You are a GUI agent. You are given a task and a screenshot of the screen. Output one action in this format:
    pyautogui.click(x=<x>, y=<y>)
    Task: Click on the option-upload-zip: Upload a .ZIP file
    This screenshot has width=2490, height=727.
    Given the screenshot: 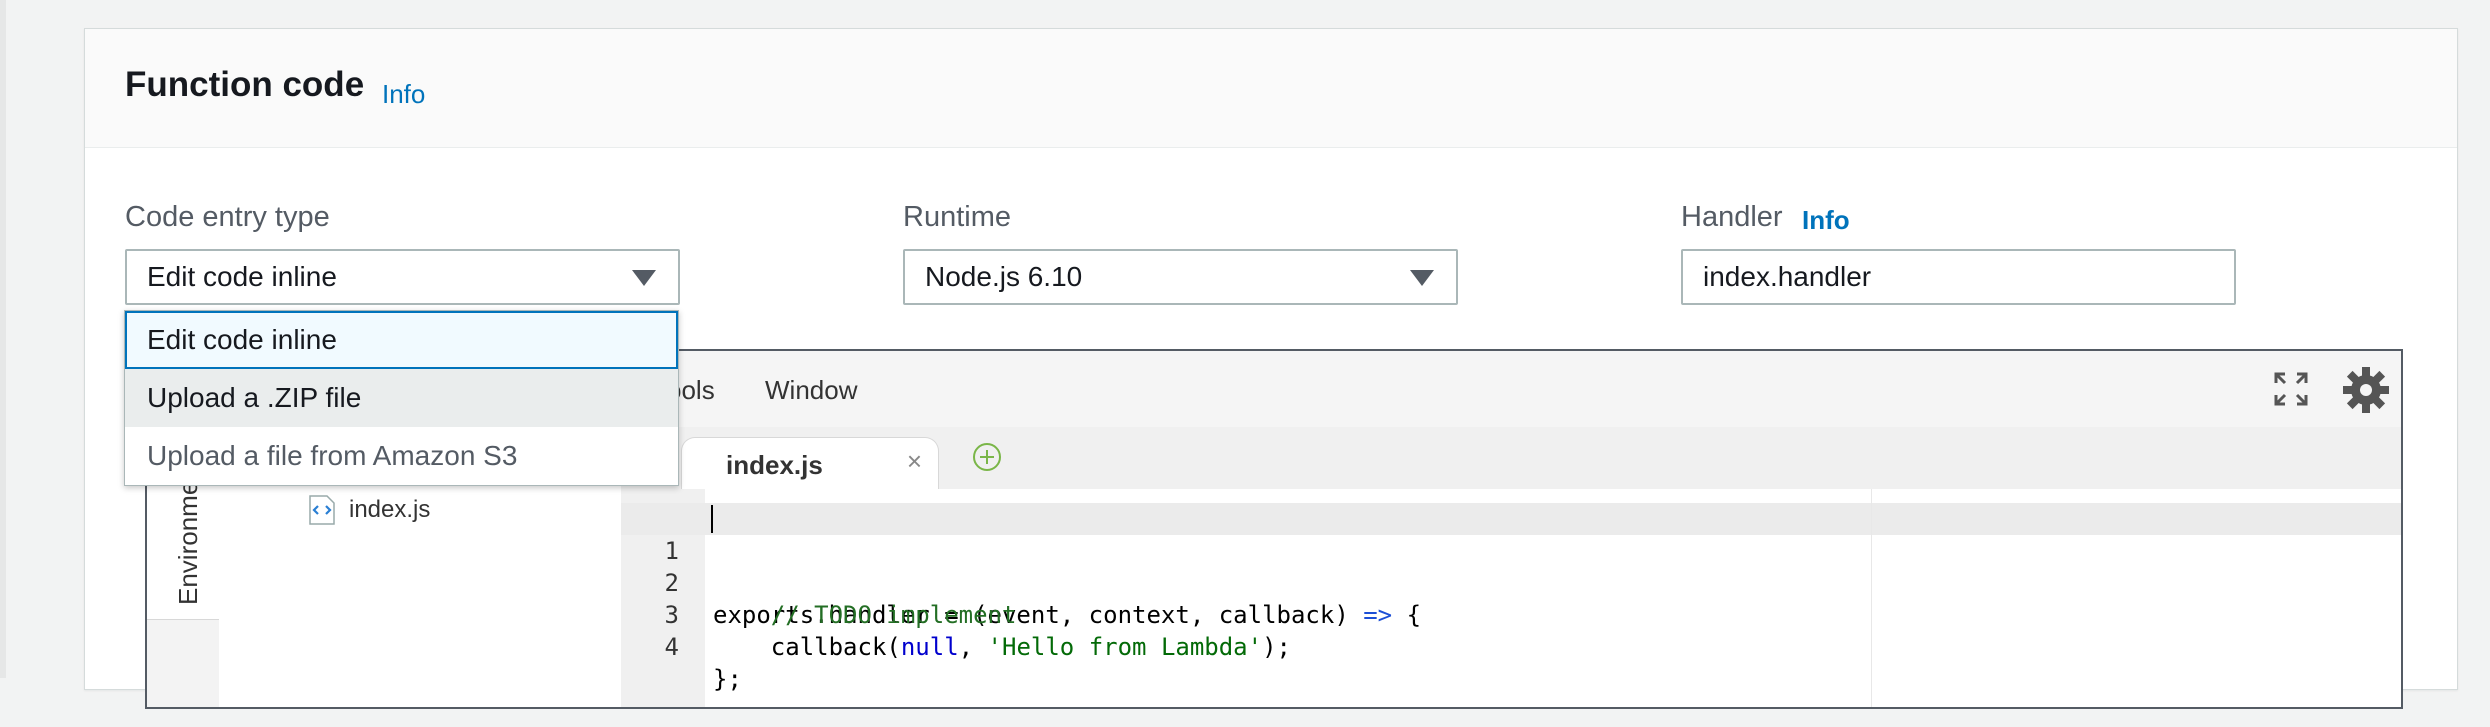 What is the action you would take?
    pyautogui.click(x=401, y=398)
    